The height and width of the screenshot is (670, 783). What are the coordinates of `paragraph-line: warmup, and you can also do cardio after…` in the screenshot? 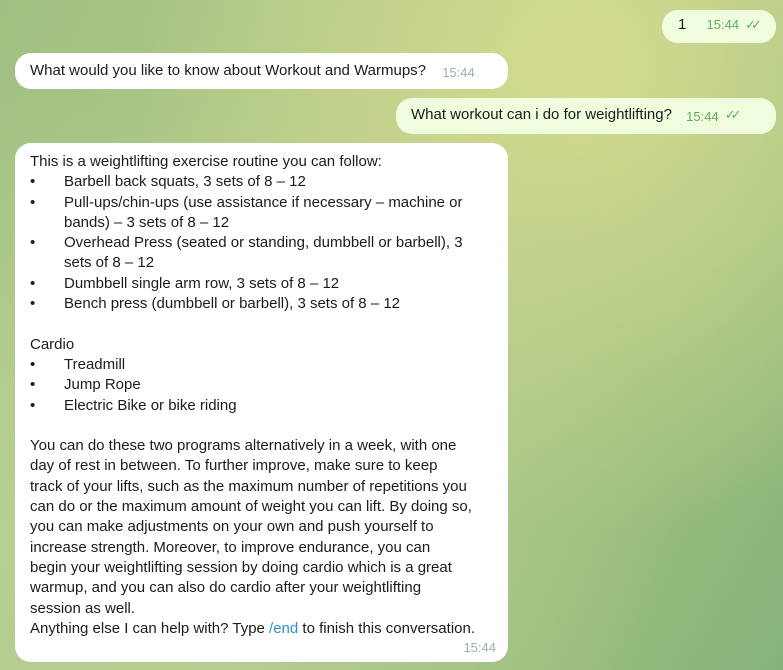 It's located at (226, 588).